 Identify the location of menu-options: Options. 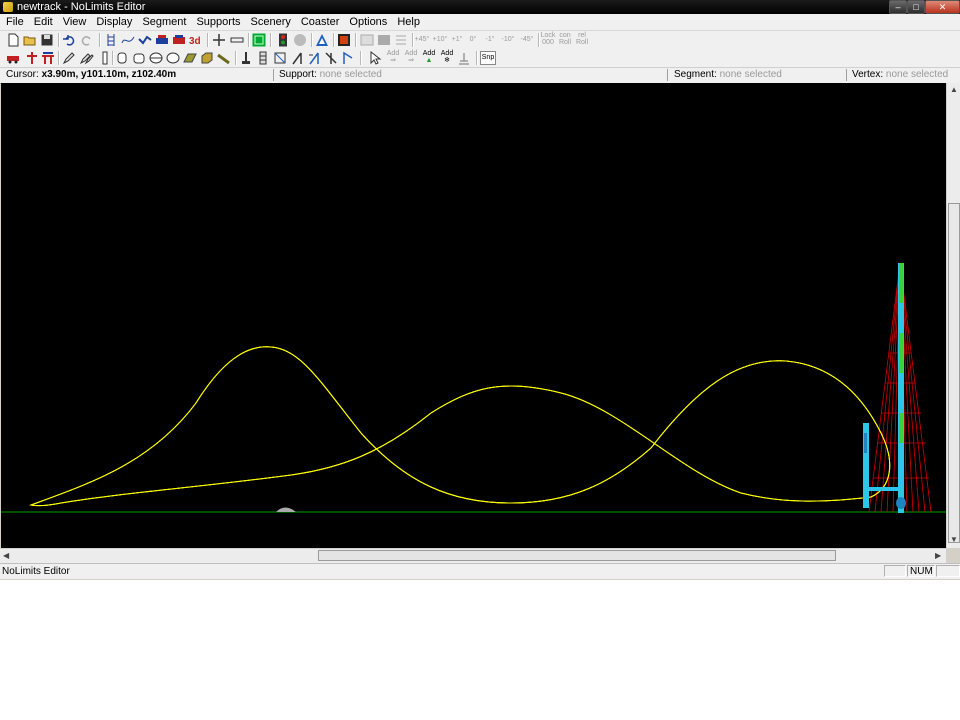
(368, 22).